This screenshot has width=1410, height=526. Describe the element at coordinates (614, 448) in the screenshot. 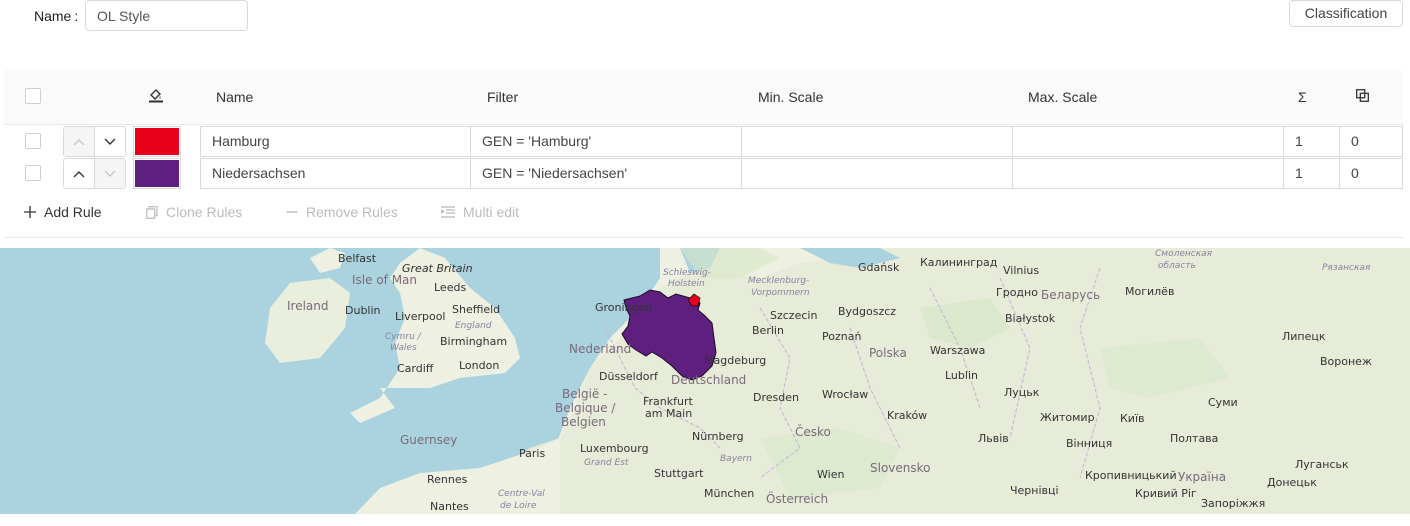

I see `map-label: Luxembourg` at that location.